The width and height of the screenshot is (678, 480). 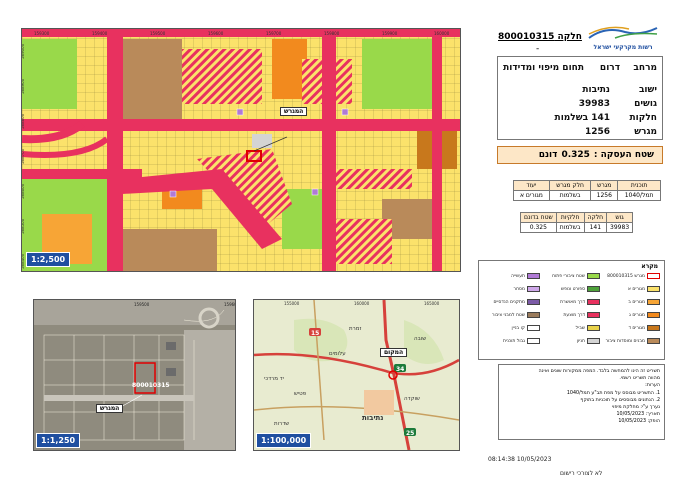 What do you see at coordinates (23, 86) in the screenshot?
I see `tick-label: 588900` at bounding box center [23, 86].